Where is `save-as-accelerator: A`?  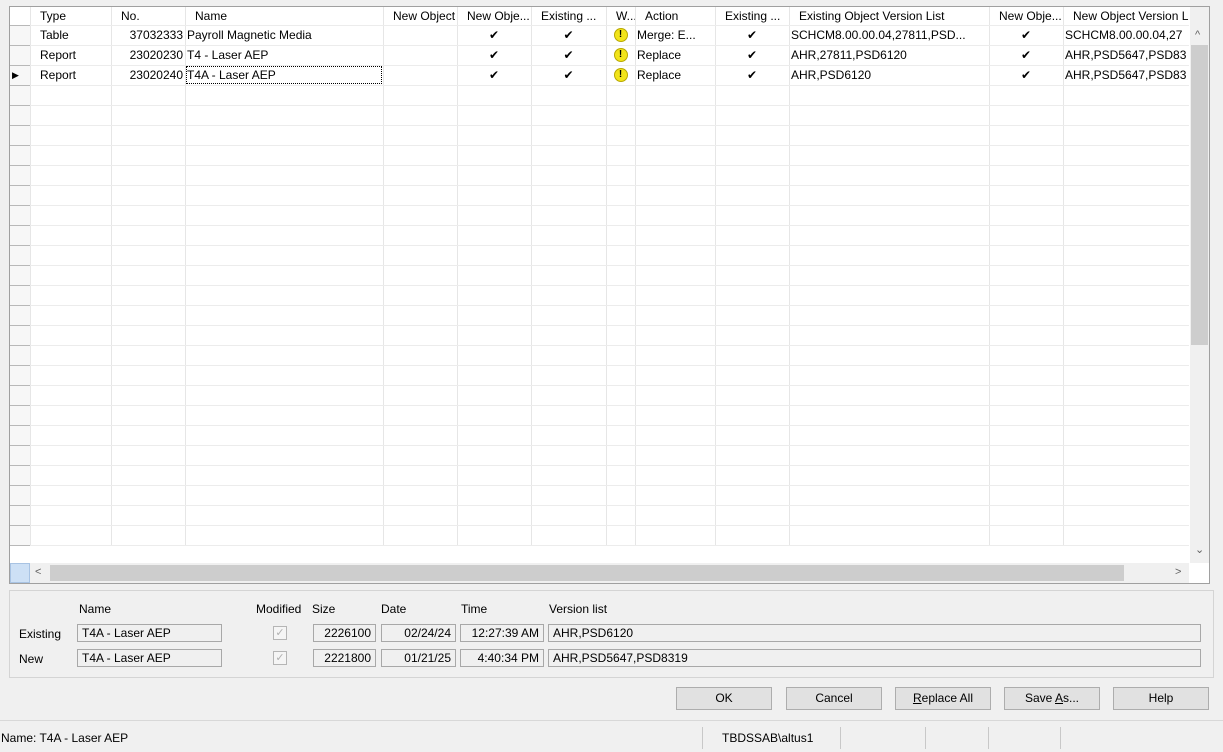
save-as-accelerator: A is located at coordinates (1059, 698).